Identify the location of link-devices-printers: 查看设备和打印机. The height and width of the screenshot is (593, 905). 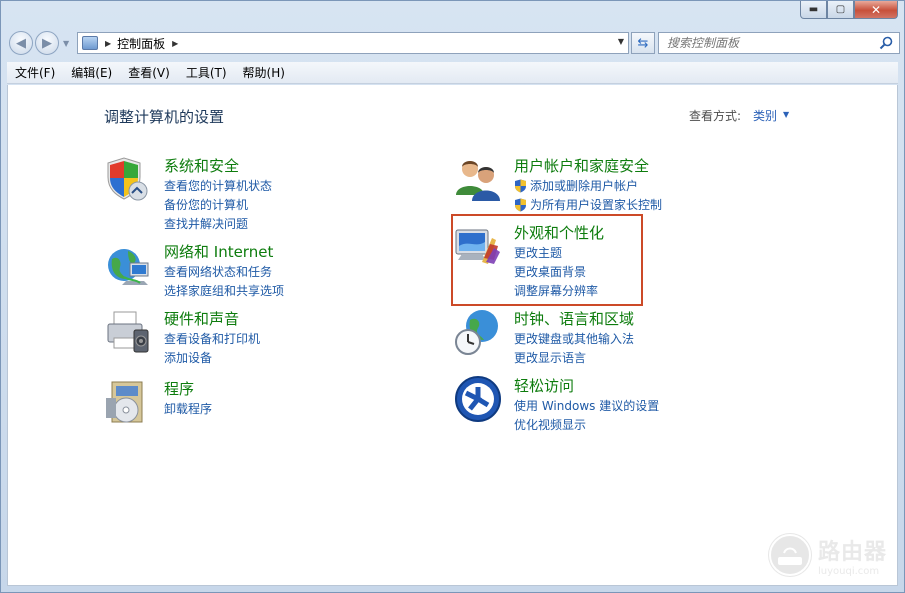
(212, 338).